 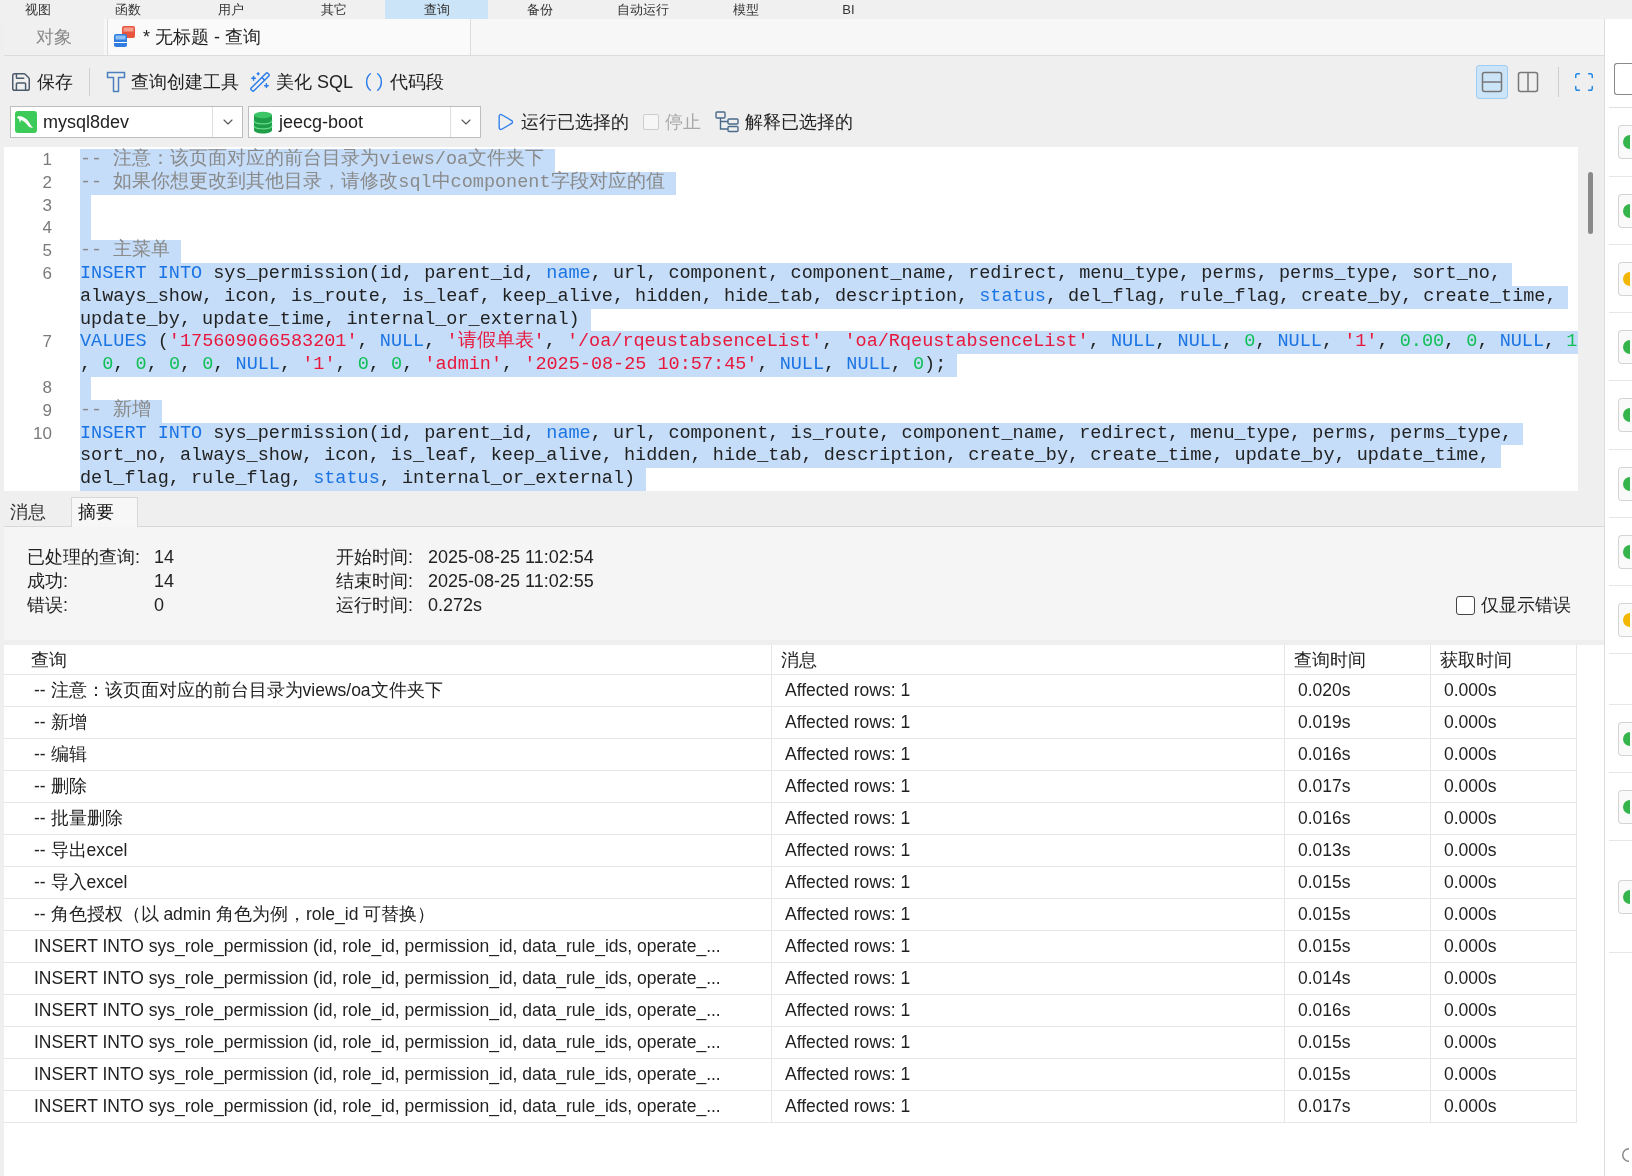 I want to click on menu-tab: 查询, so click(x=436, y=9).